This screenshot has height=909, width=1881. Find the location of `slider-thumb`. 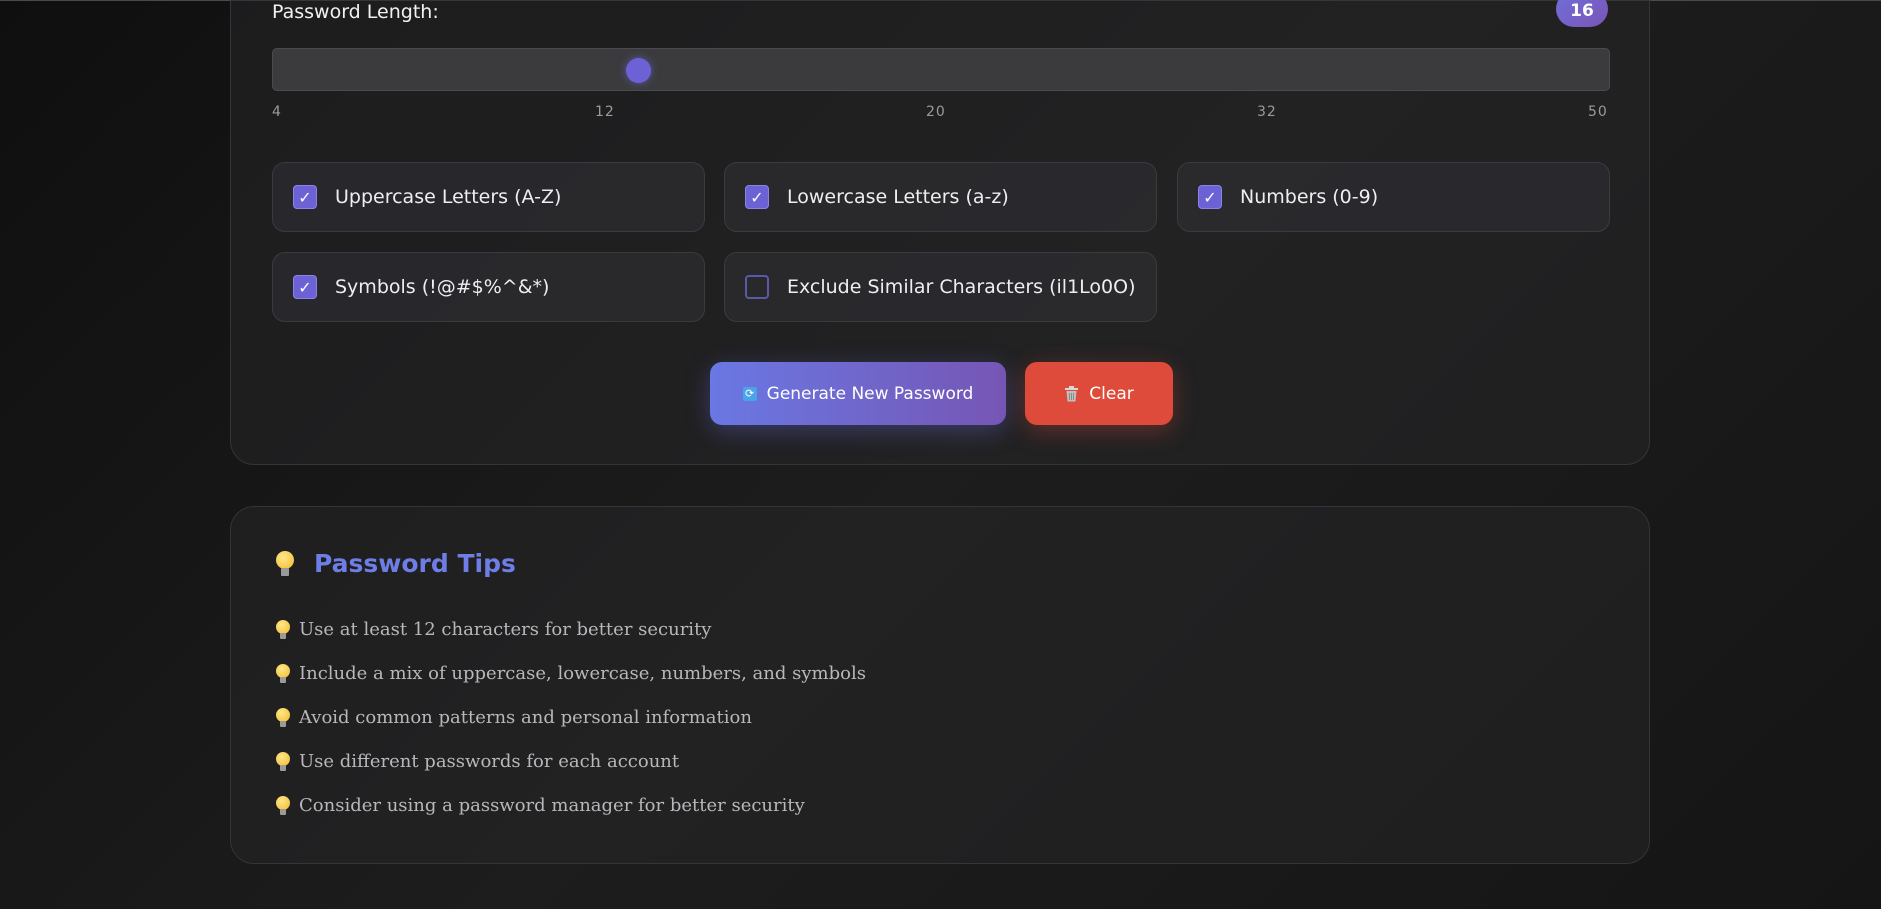

slider-thumb is located at coordinates (638, 70).